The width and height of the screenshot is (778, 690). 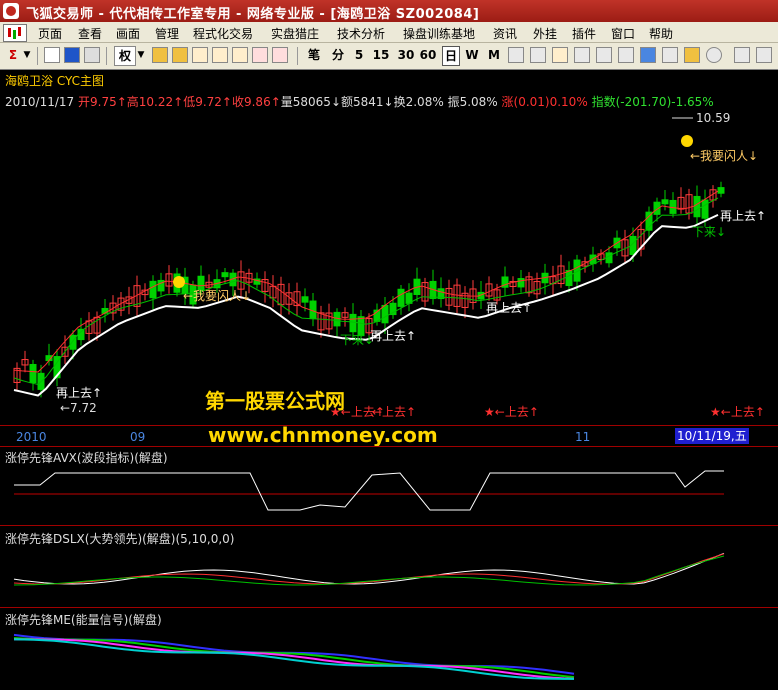 What do you see at coordinates (714, 55) in the screenshot?
I see `clock-icon` at bounding box center [714, 55].